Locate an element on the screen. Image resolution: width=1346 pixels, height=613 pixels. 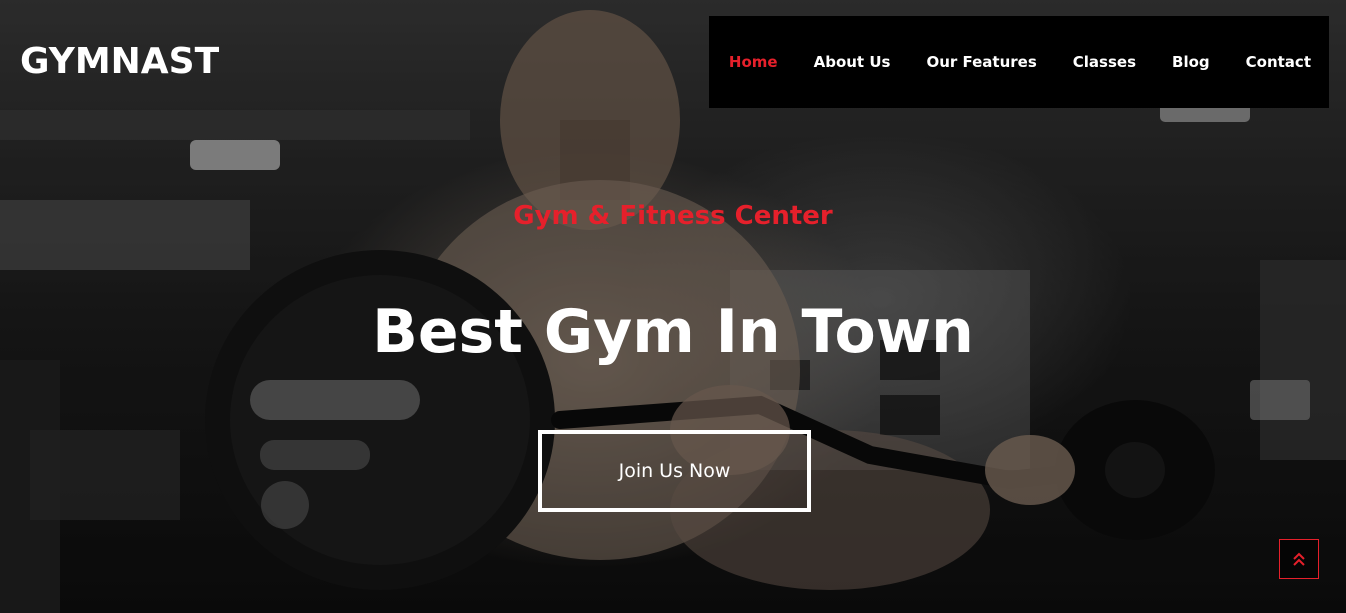
hero-subtitle: Gym & Fitness Center is located at coordinates (673, 216).